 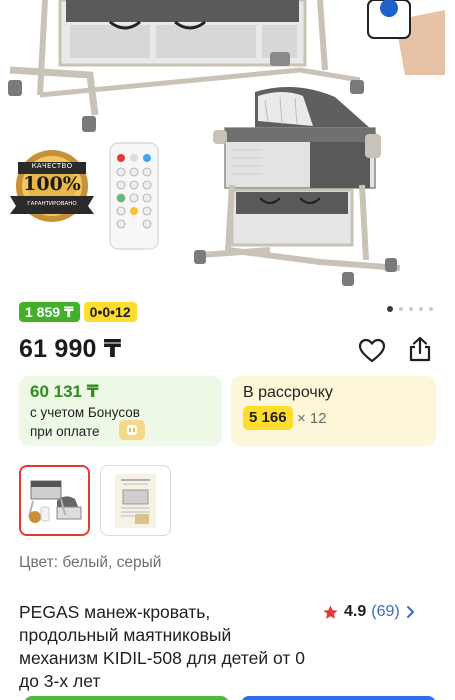 I want to click on thumbnail-selected, so click(x=54, y=500).